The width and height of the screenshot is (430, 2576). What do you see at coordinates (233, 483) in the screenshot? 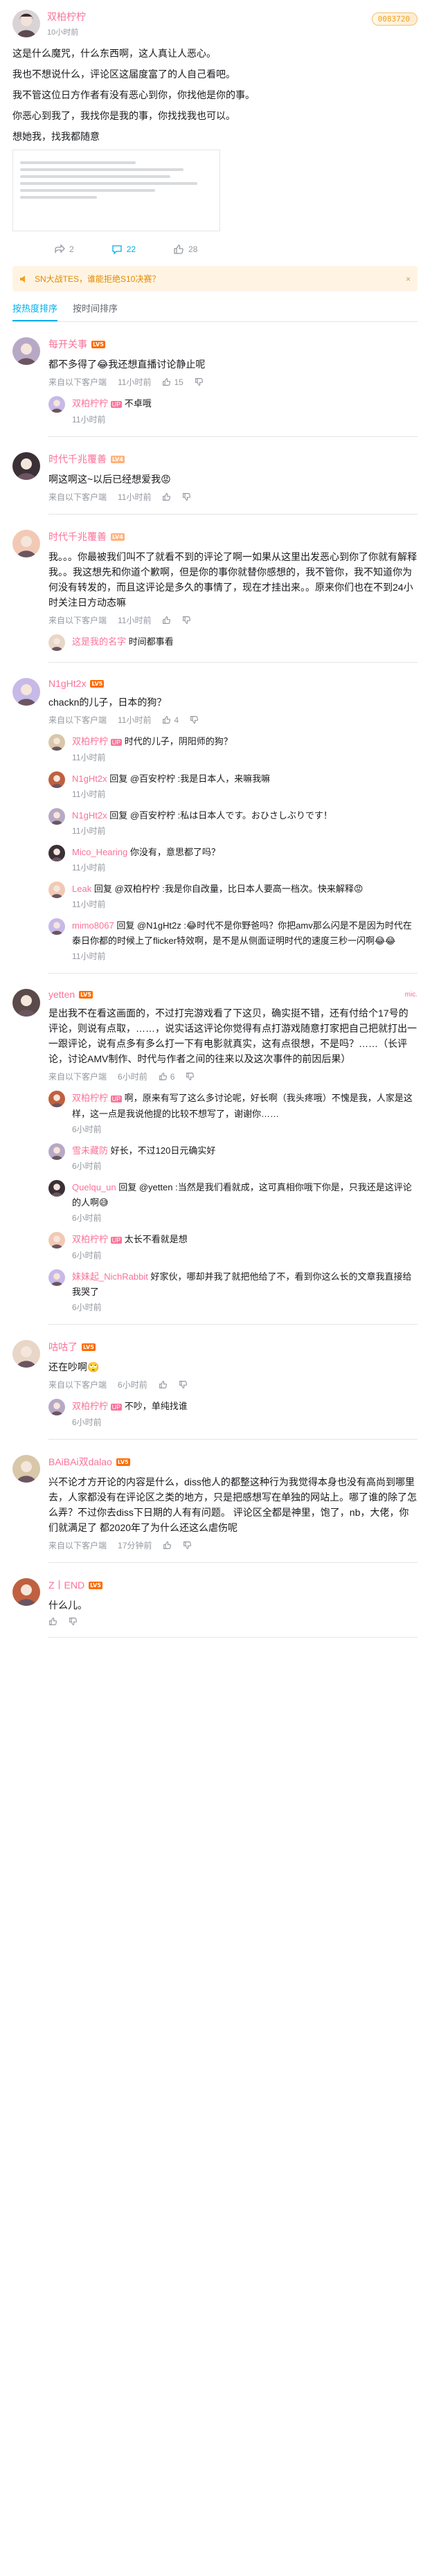
I see `comment-body: 时代千兆覆善 LV4 啊这啊这~以后已经想爱我😡 来自以下客户端 11小时前` at bounding box center [233, 483].